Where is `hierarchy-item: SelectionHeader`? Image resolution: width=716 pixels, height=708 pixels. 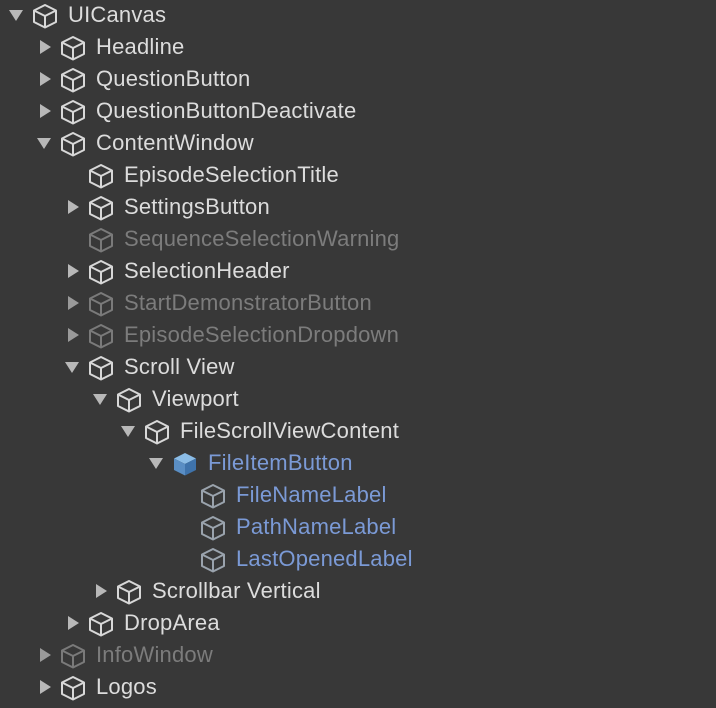
hierarchy-item: SelectionHeader is located at coordinates (358, 271).